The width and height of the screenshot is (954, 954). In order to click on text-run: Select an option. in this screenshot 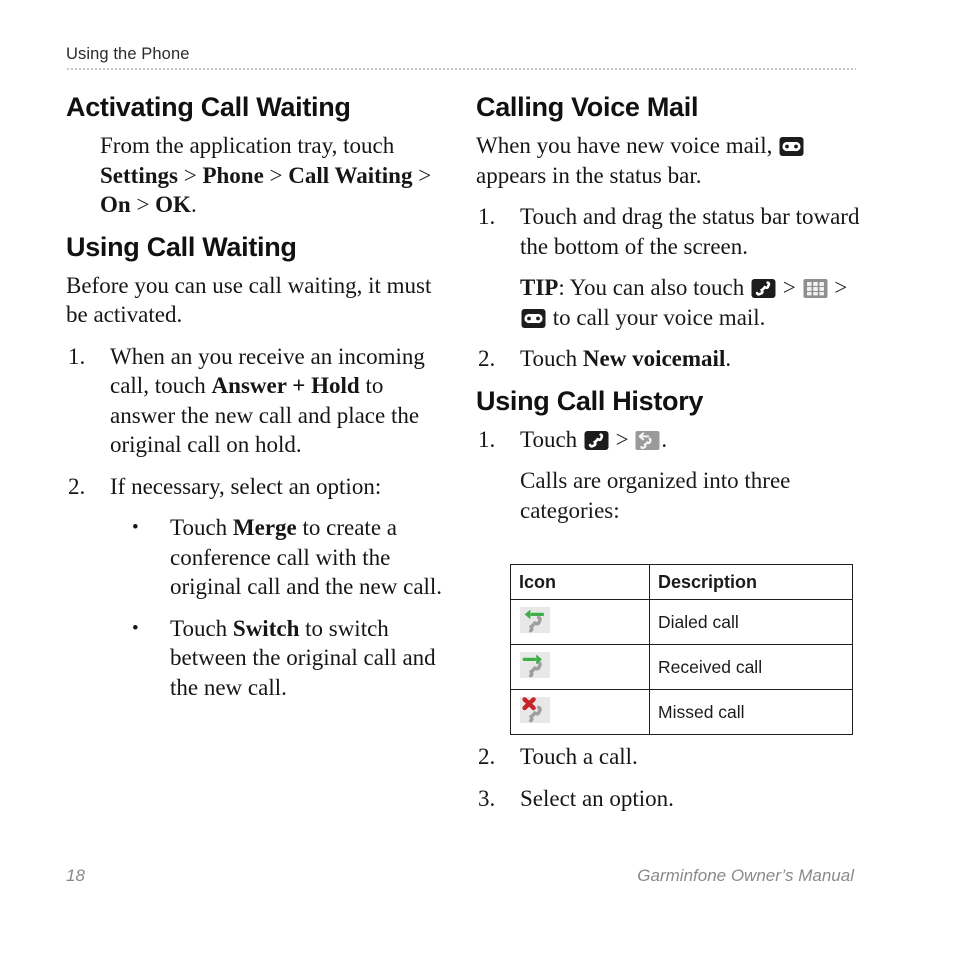, I will do `click(597, 798)`.